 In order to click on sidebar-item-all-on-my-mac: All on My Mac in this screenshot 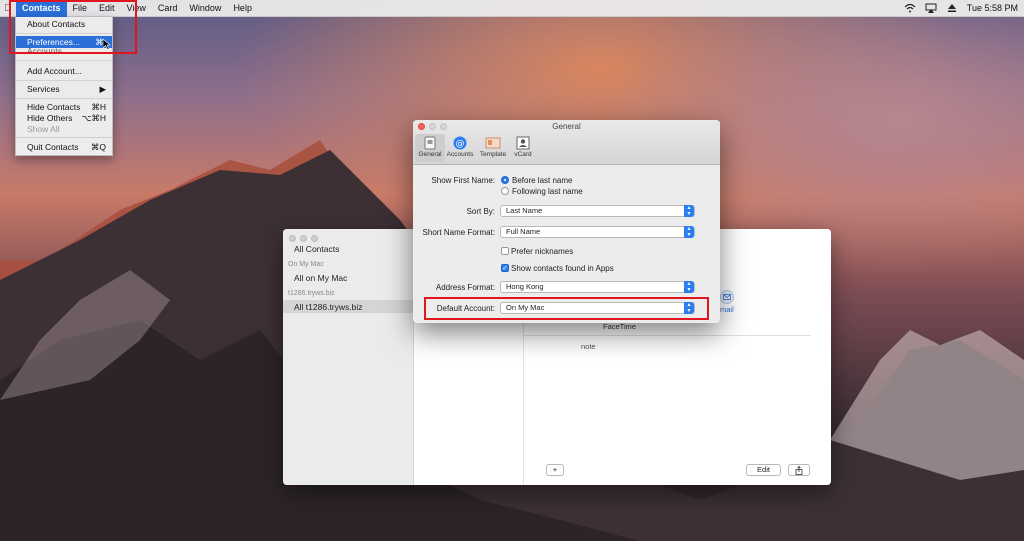, I will do `click(320, 278)`.